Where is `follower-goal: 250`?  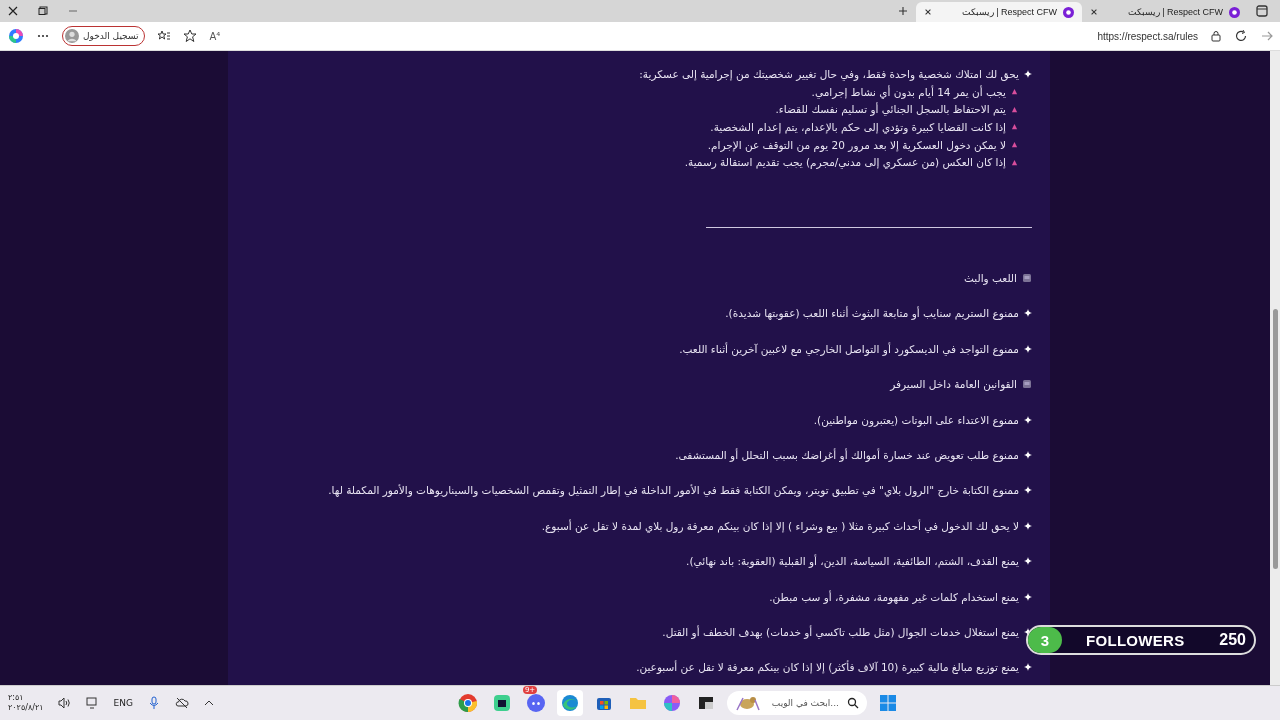
follower-goal: 250 is located at coordinates (1232, 640).